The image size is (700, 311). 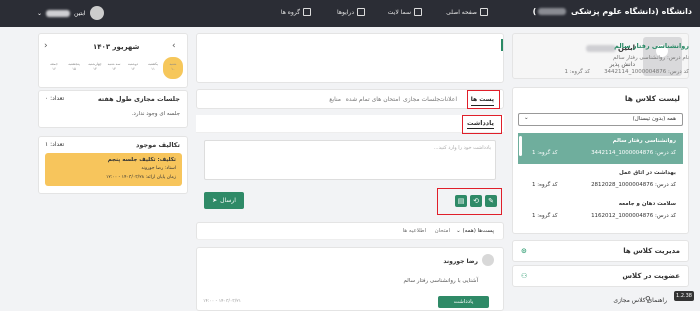 What do you see at coordinates (399, 12) in the screenshot?
I see `nav-sama-label: سما لایت` at bounding box center [399, 12].